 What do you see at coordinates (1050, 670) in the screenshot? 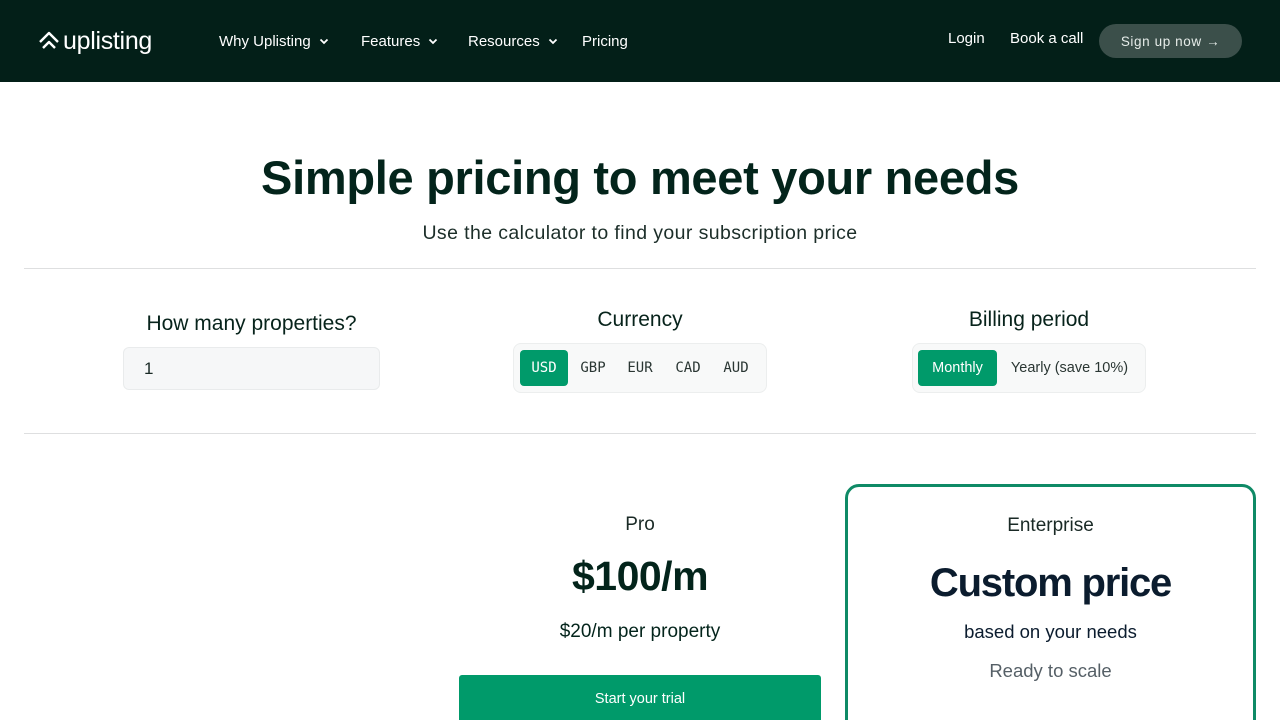
I see `enterprise-plan-tagline: Ready to scale` at bounding box center [1050, 670].